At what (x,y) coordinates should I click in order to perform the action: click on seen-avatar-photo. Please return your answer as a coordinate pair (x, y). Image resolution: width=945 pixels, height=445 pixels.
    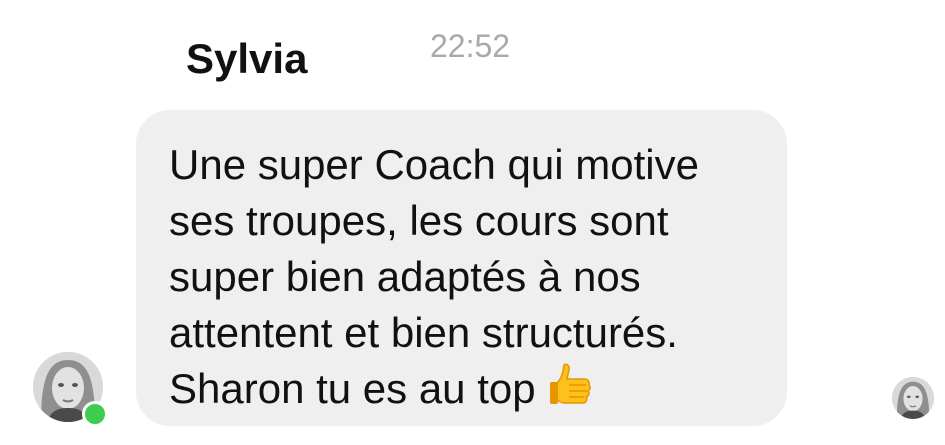
    Looking at the image, I should click on (913, 398).